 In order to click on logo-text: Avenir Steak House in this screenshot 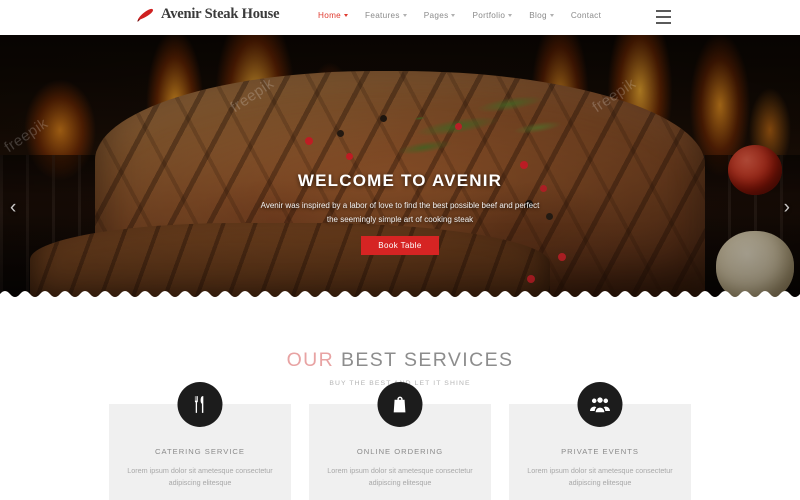, I will do `click(220, 13)`.